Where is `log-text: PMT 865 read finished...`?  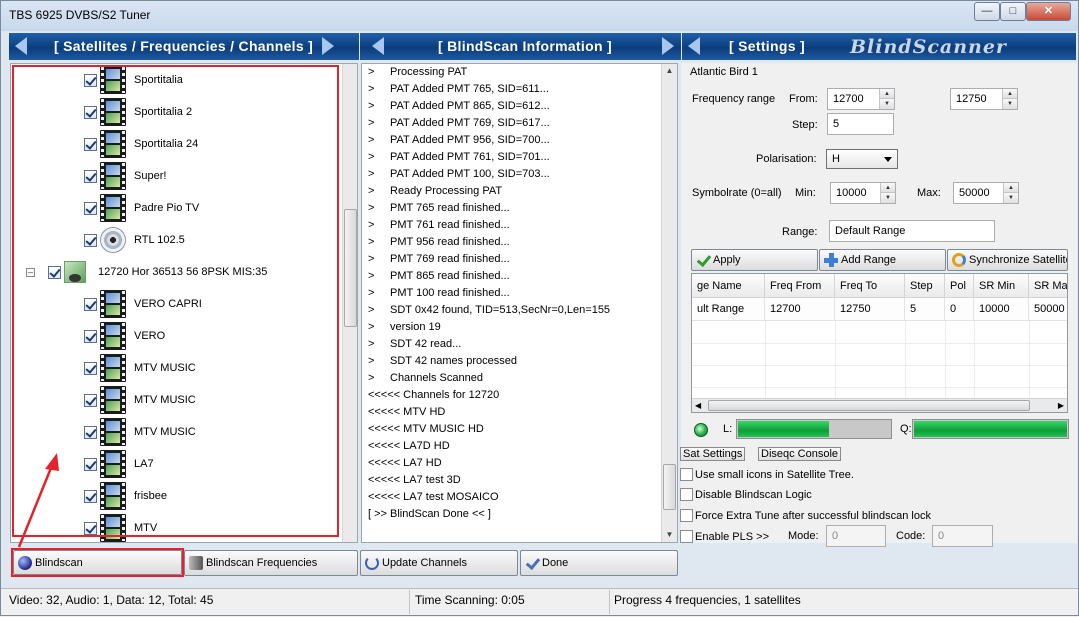 log-text: PMT 865 read finished... is located at coordinates (450, 276).